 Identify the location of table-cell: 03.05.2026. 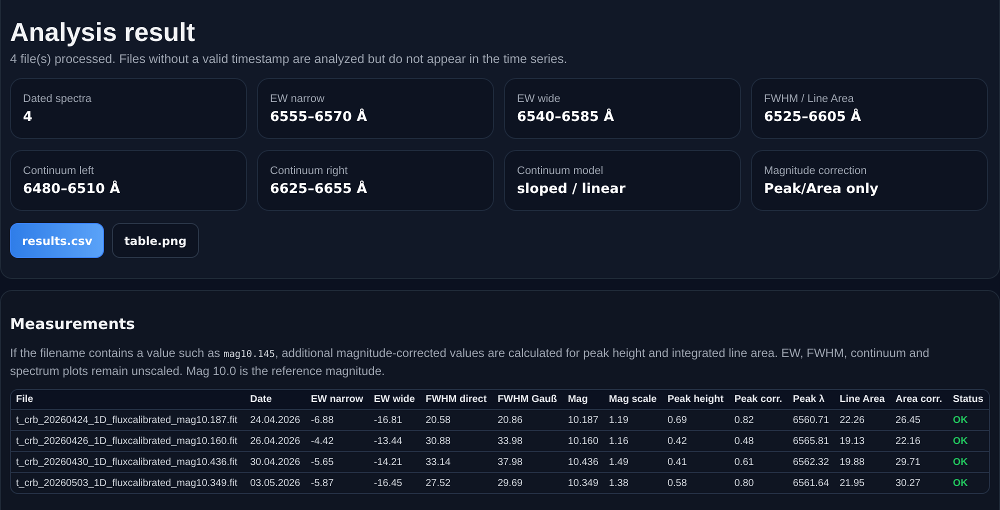
(275, 482).